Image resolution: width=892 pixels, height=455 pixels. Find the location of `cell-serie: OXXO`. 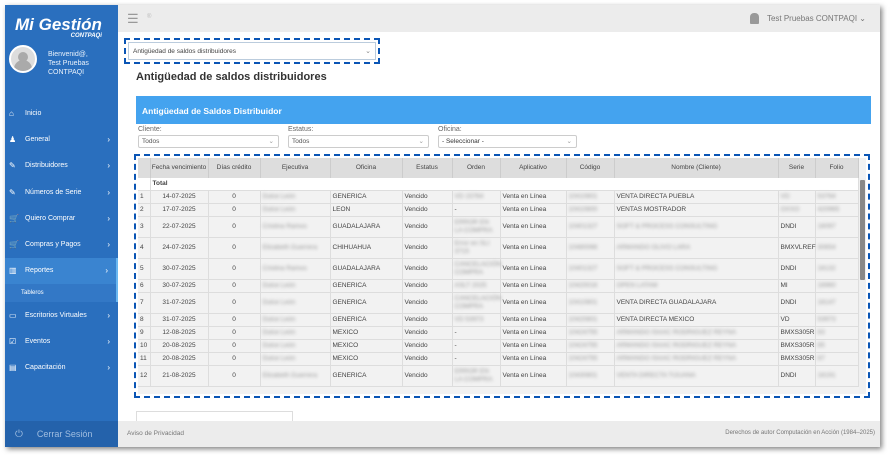

cell-serie: OXXO is located at coordinates (797, 210).